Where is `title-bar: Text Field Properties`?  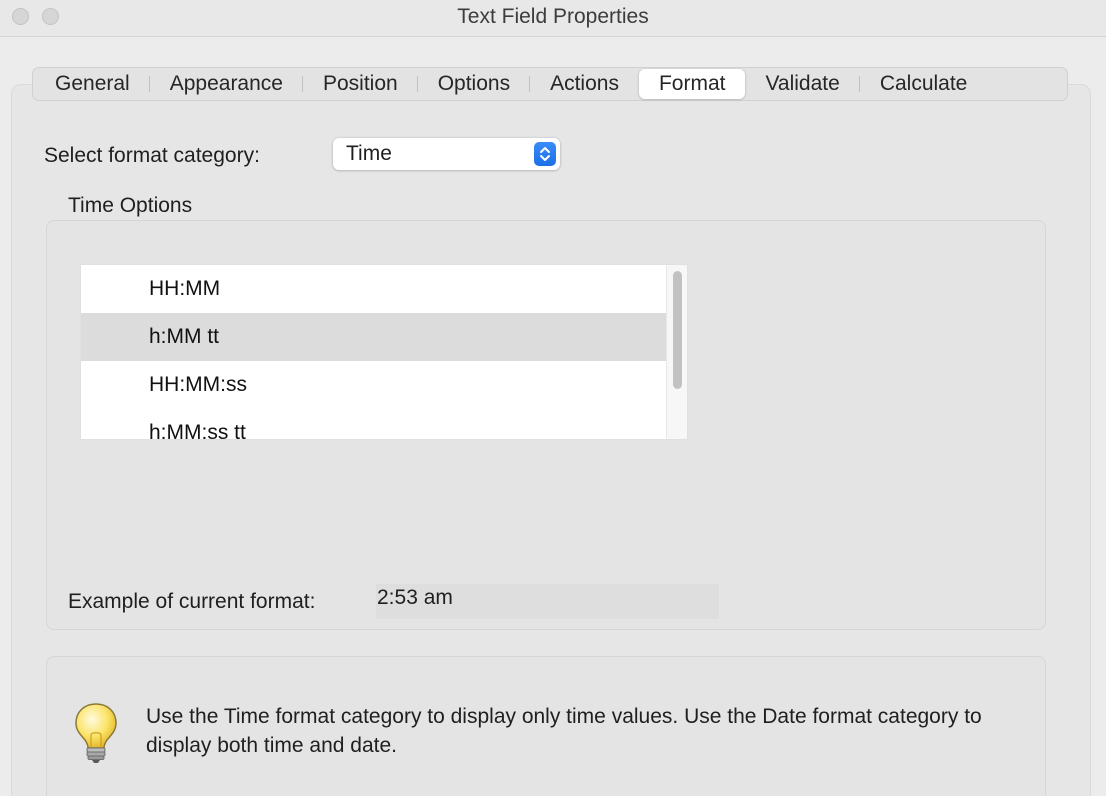
title-bar: Text Field Properties is located at coordinates (553, 18).